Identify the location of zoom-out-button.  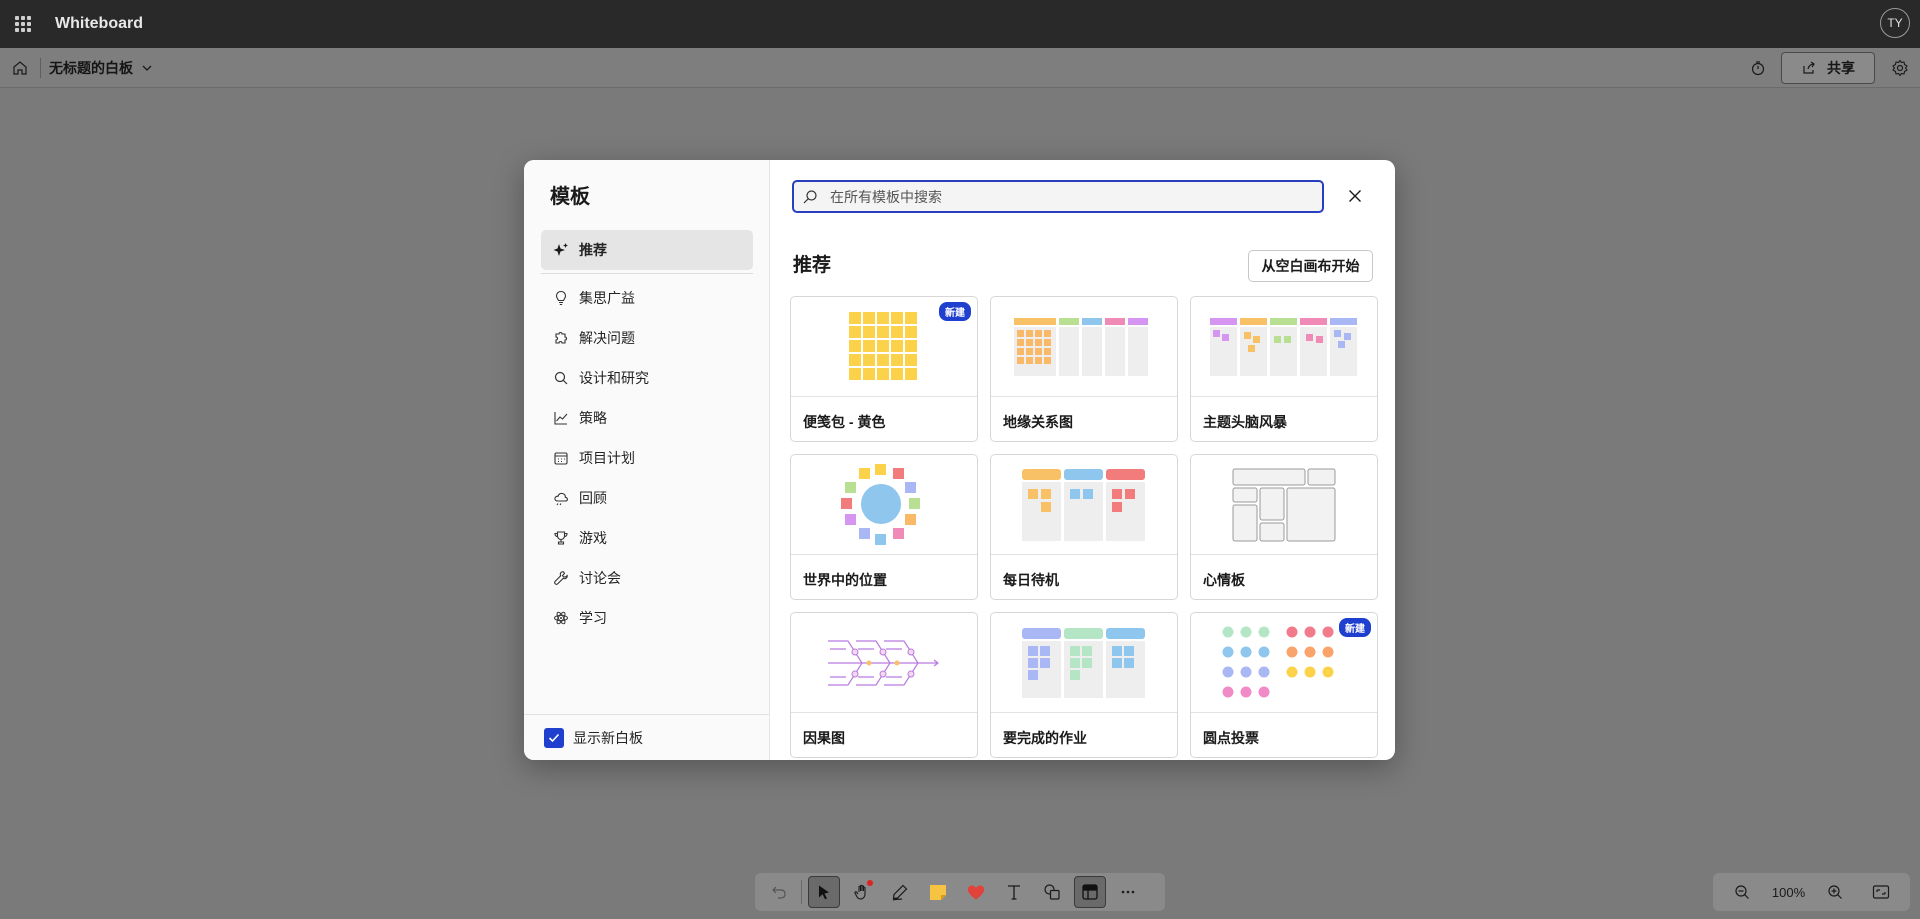
(1742, 892).